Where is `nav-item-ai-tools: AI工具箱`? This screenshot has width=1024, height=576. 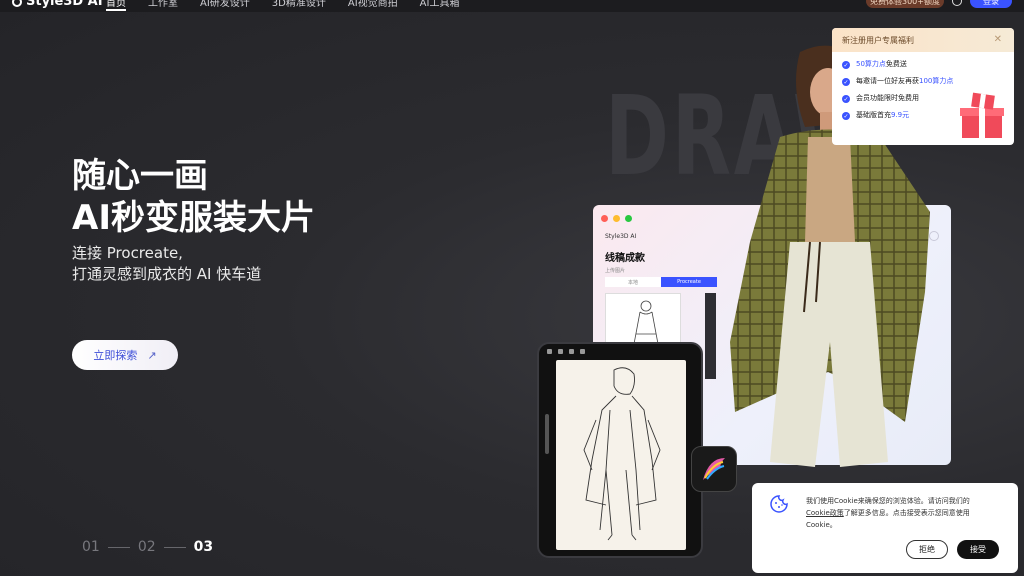
nav-item-ai-tools: AI工具箱 is located at coordinates (440, 5).